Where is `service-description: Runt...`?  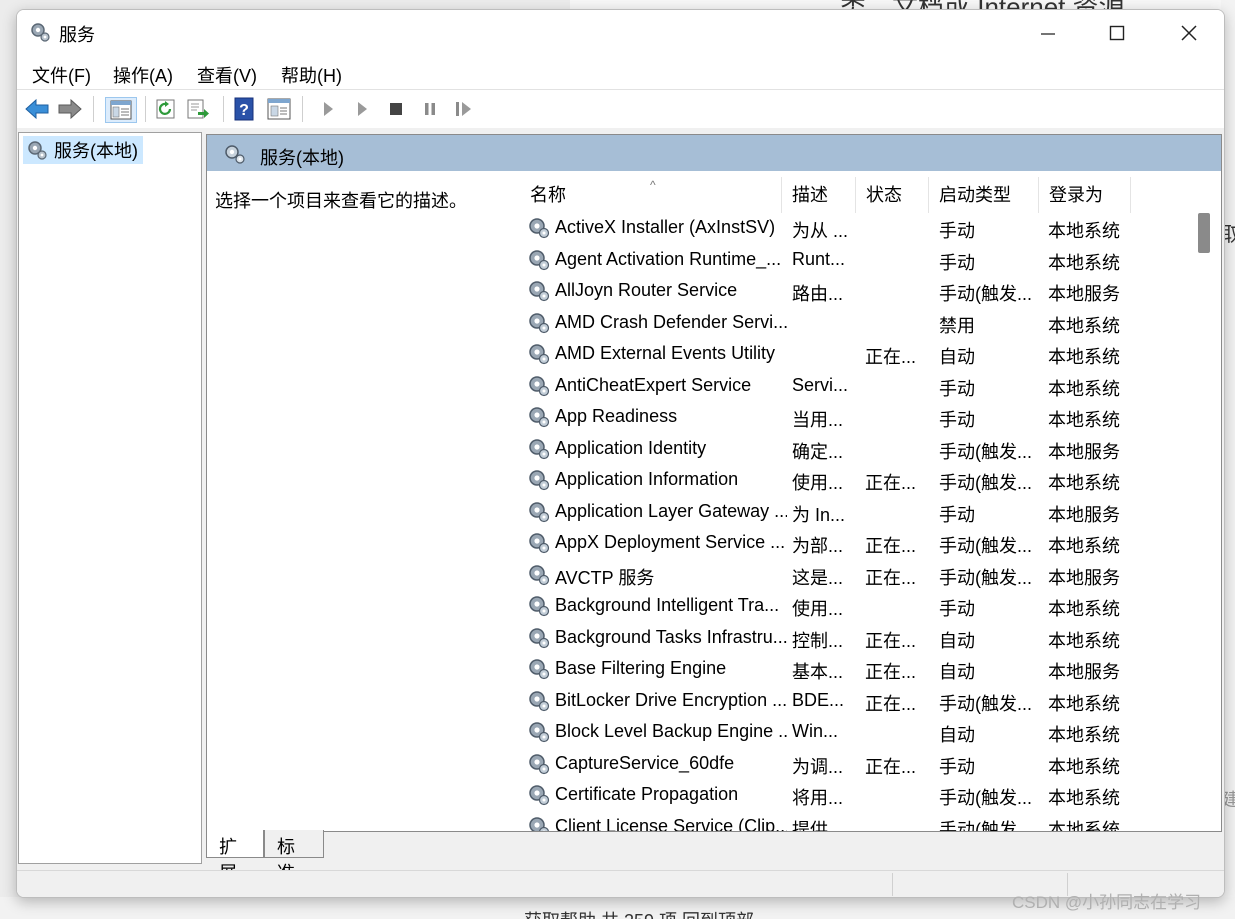
service-description: Runt... is located at coordinates (819, 258).